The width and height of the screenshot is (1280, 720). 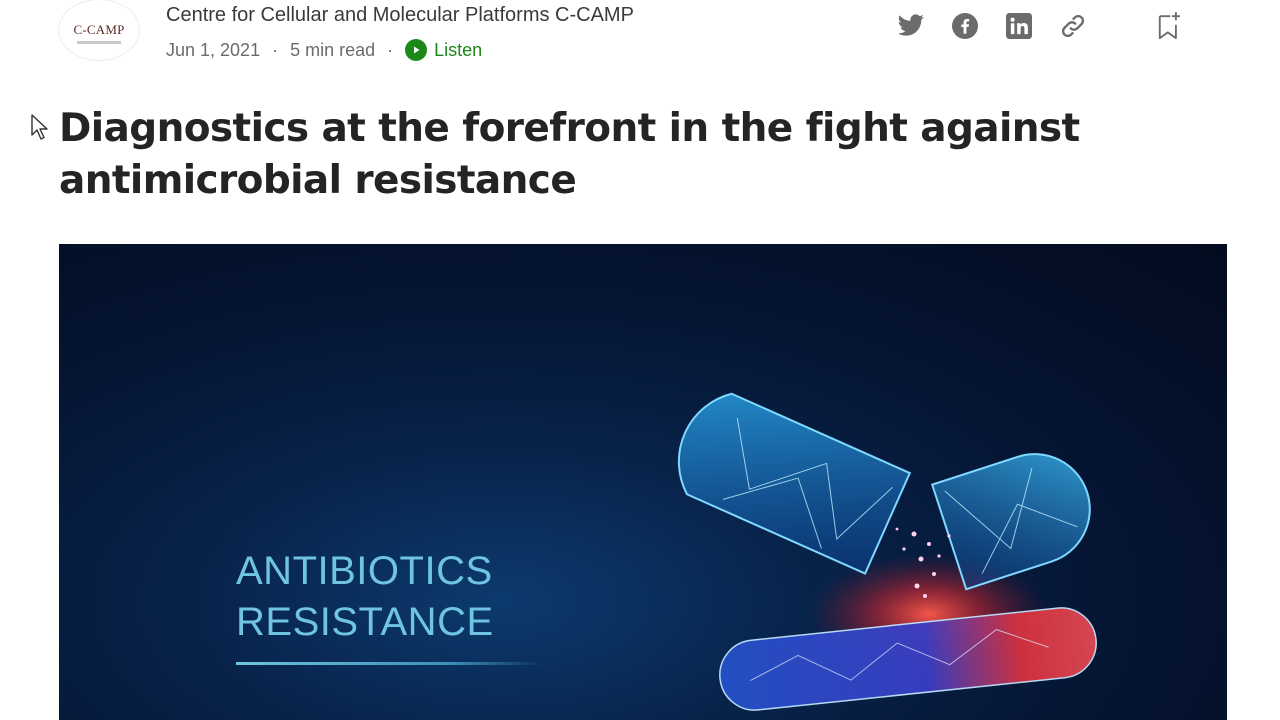 What do you see at coordinates (39, 127) in the screenshot?
I see `mouse-cursor-icon` at bounding box center [39, 127].